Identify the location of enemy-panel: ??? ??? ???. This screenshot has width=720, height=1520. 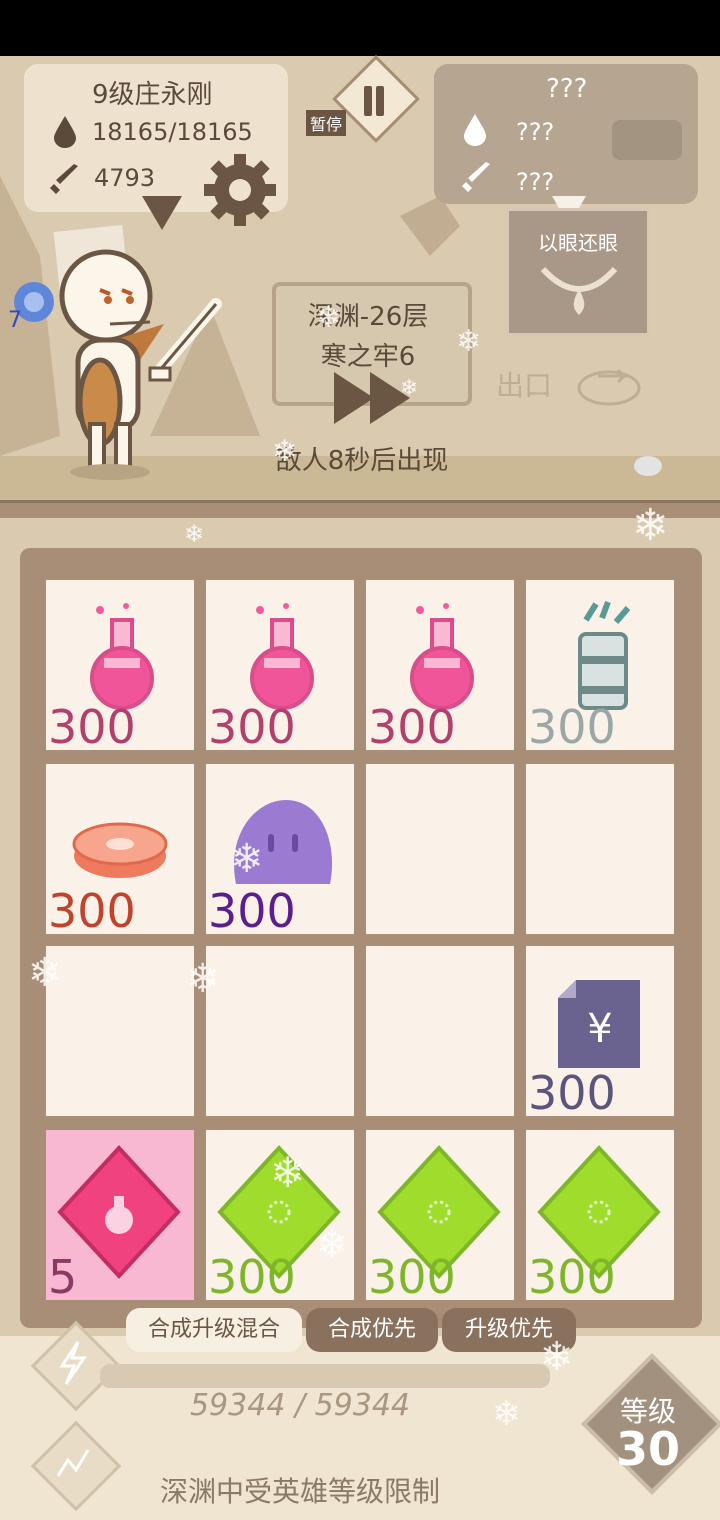
(566, 134).